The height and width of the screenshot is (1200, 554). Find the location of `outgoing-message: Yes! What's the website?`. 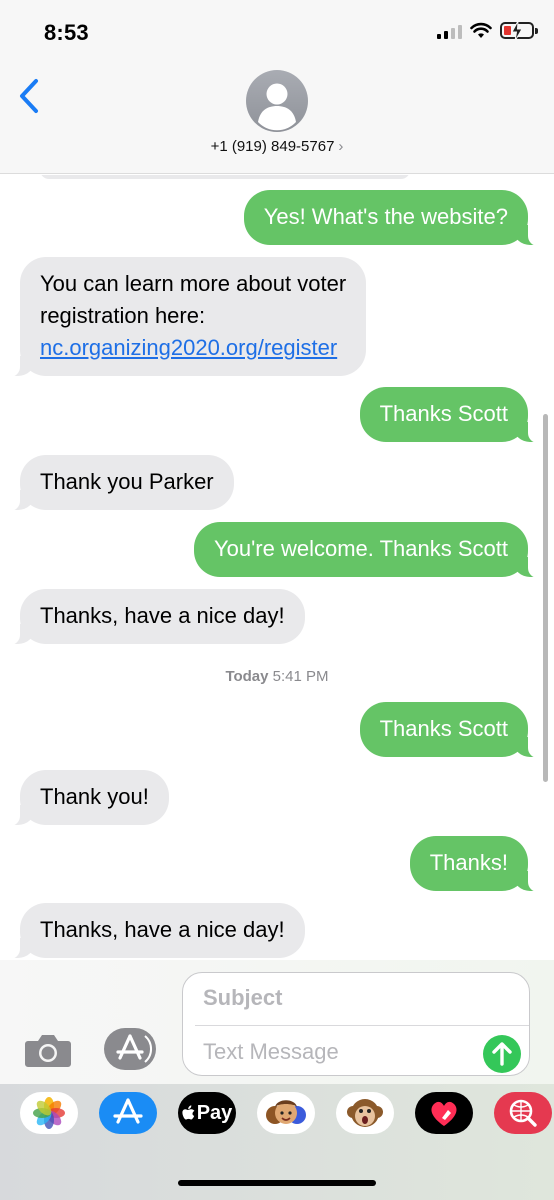

outgoing-message: Yes! What's the website? is located at coordinates (392, 218).